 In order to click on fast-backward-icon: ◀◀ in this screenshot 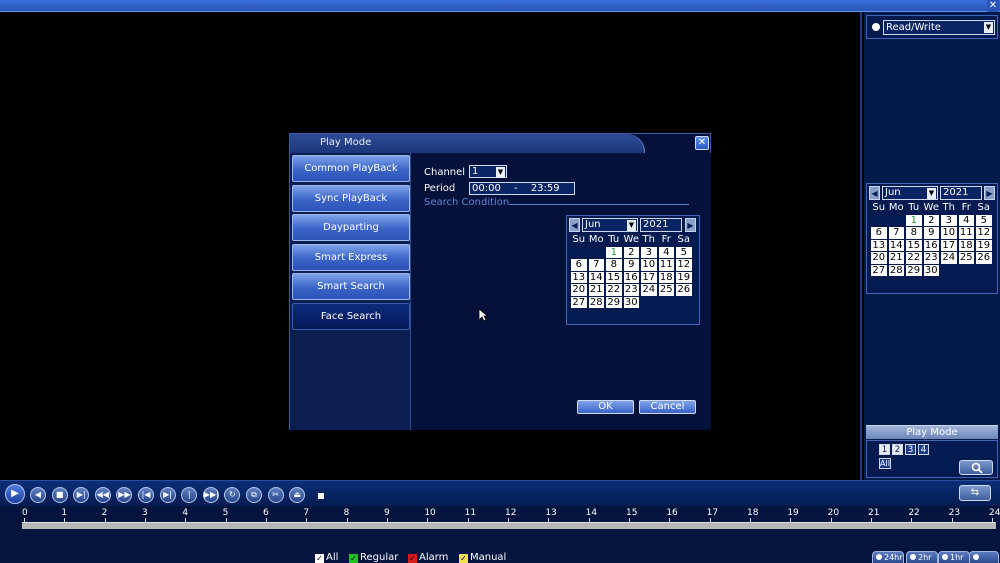, I will do `click(102, 495)`.